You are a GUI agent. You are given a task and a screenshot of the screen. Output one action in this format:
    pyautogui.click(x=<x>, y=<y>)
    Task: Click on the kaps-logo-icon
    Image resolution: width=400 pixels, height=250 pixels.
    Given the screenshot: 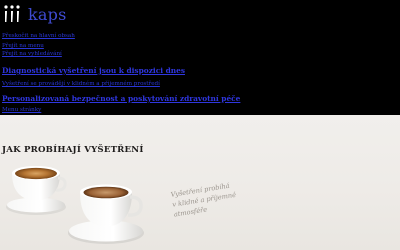 What is the action you would take?
    pyautogui.click(x=12, y=13)
    